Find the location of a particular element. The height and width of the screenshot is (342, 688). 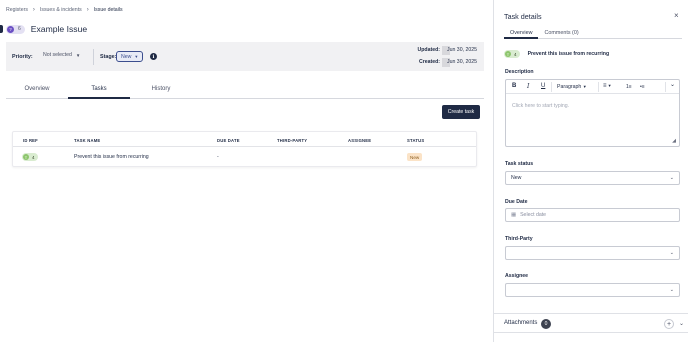

task-name-link: Prevent this issue from recurring is located at coordinates (111, 157).